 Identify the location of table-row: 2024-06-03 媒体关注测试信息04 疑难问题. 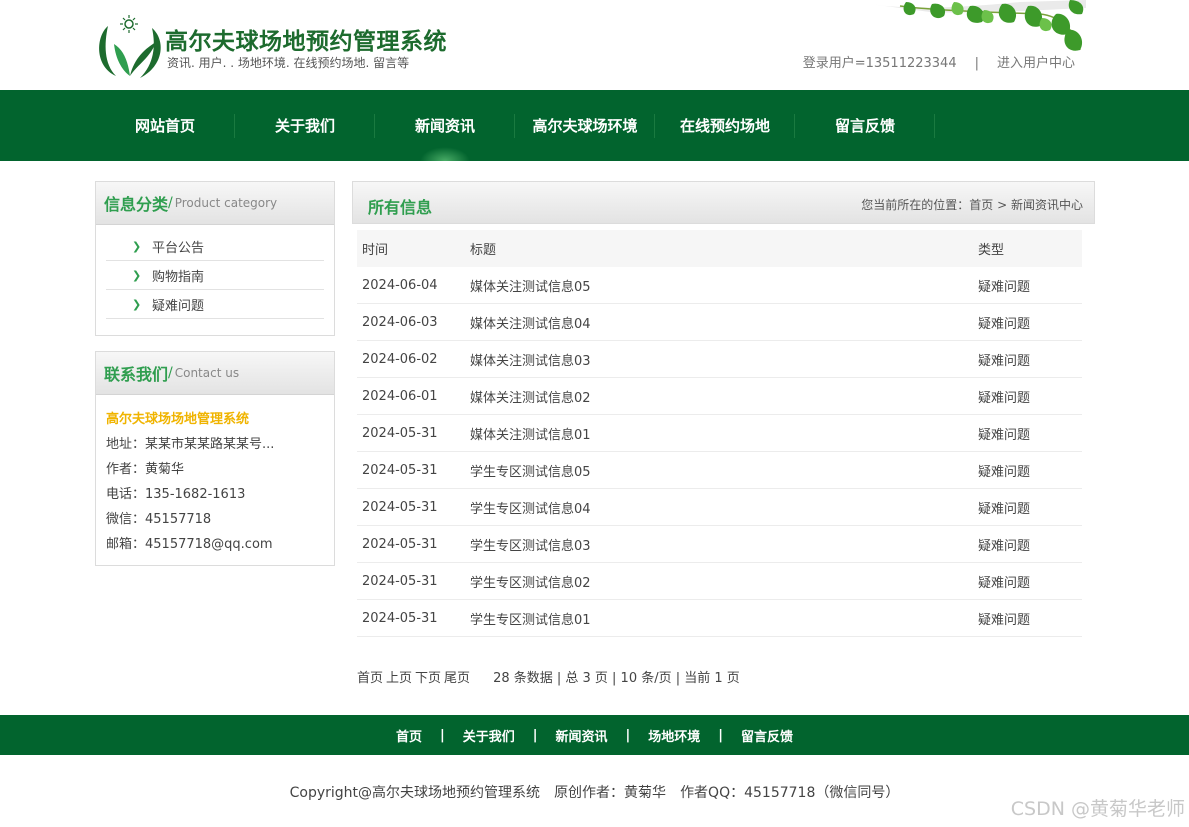
(719, 322).